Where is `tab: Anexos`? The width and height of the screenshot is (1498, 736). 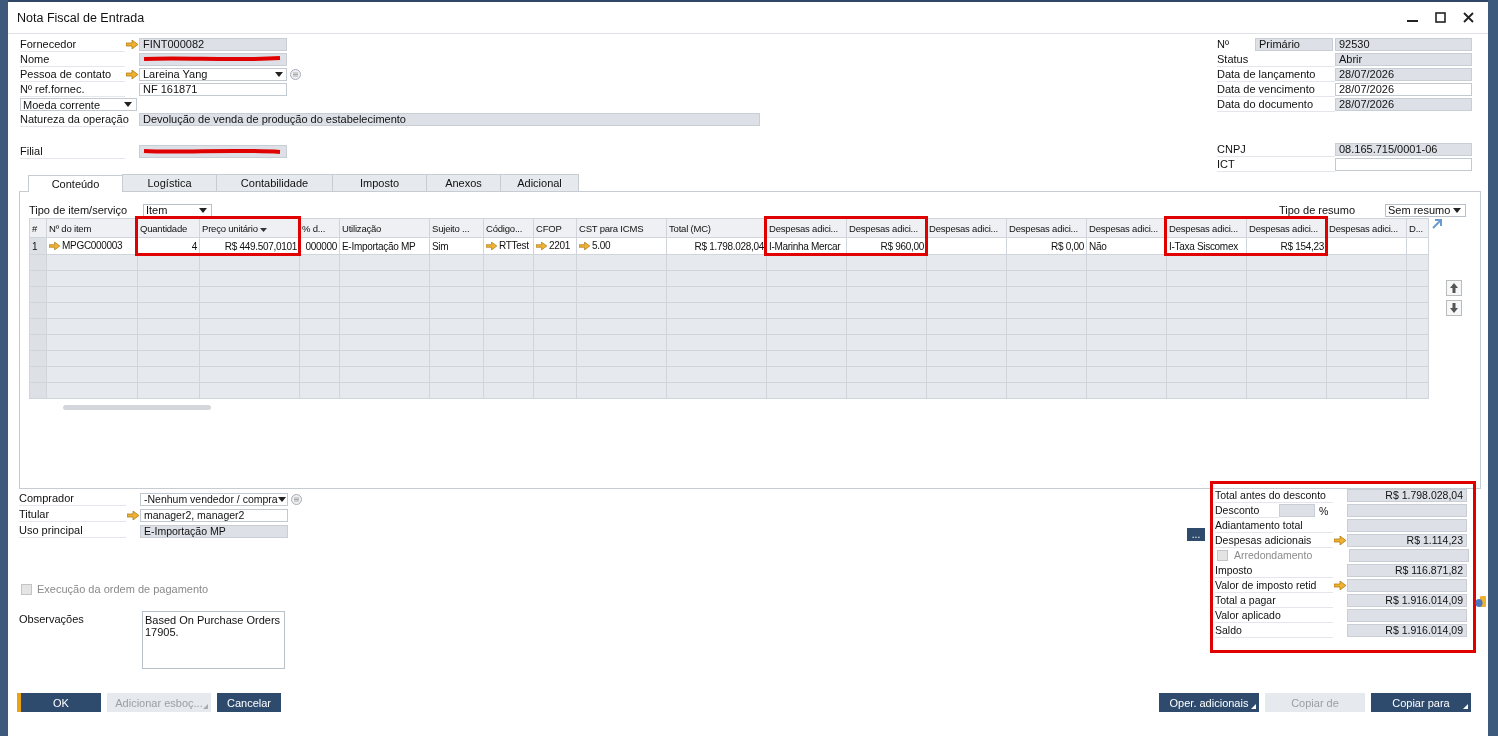 tab: Anexos is located at coordinates (463, 182).